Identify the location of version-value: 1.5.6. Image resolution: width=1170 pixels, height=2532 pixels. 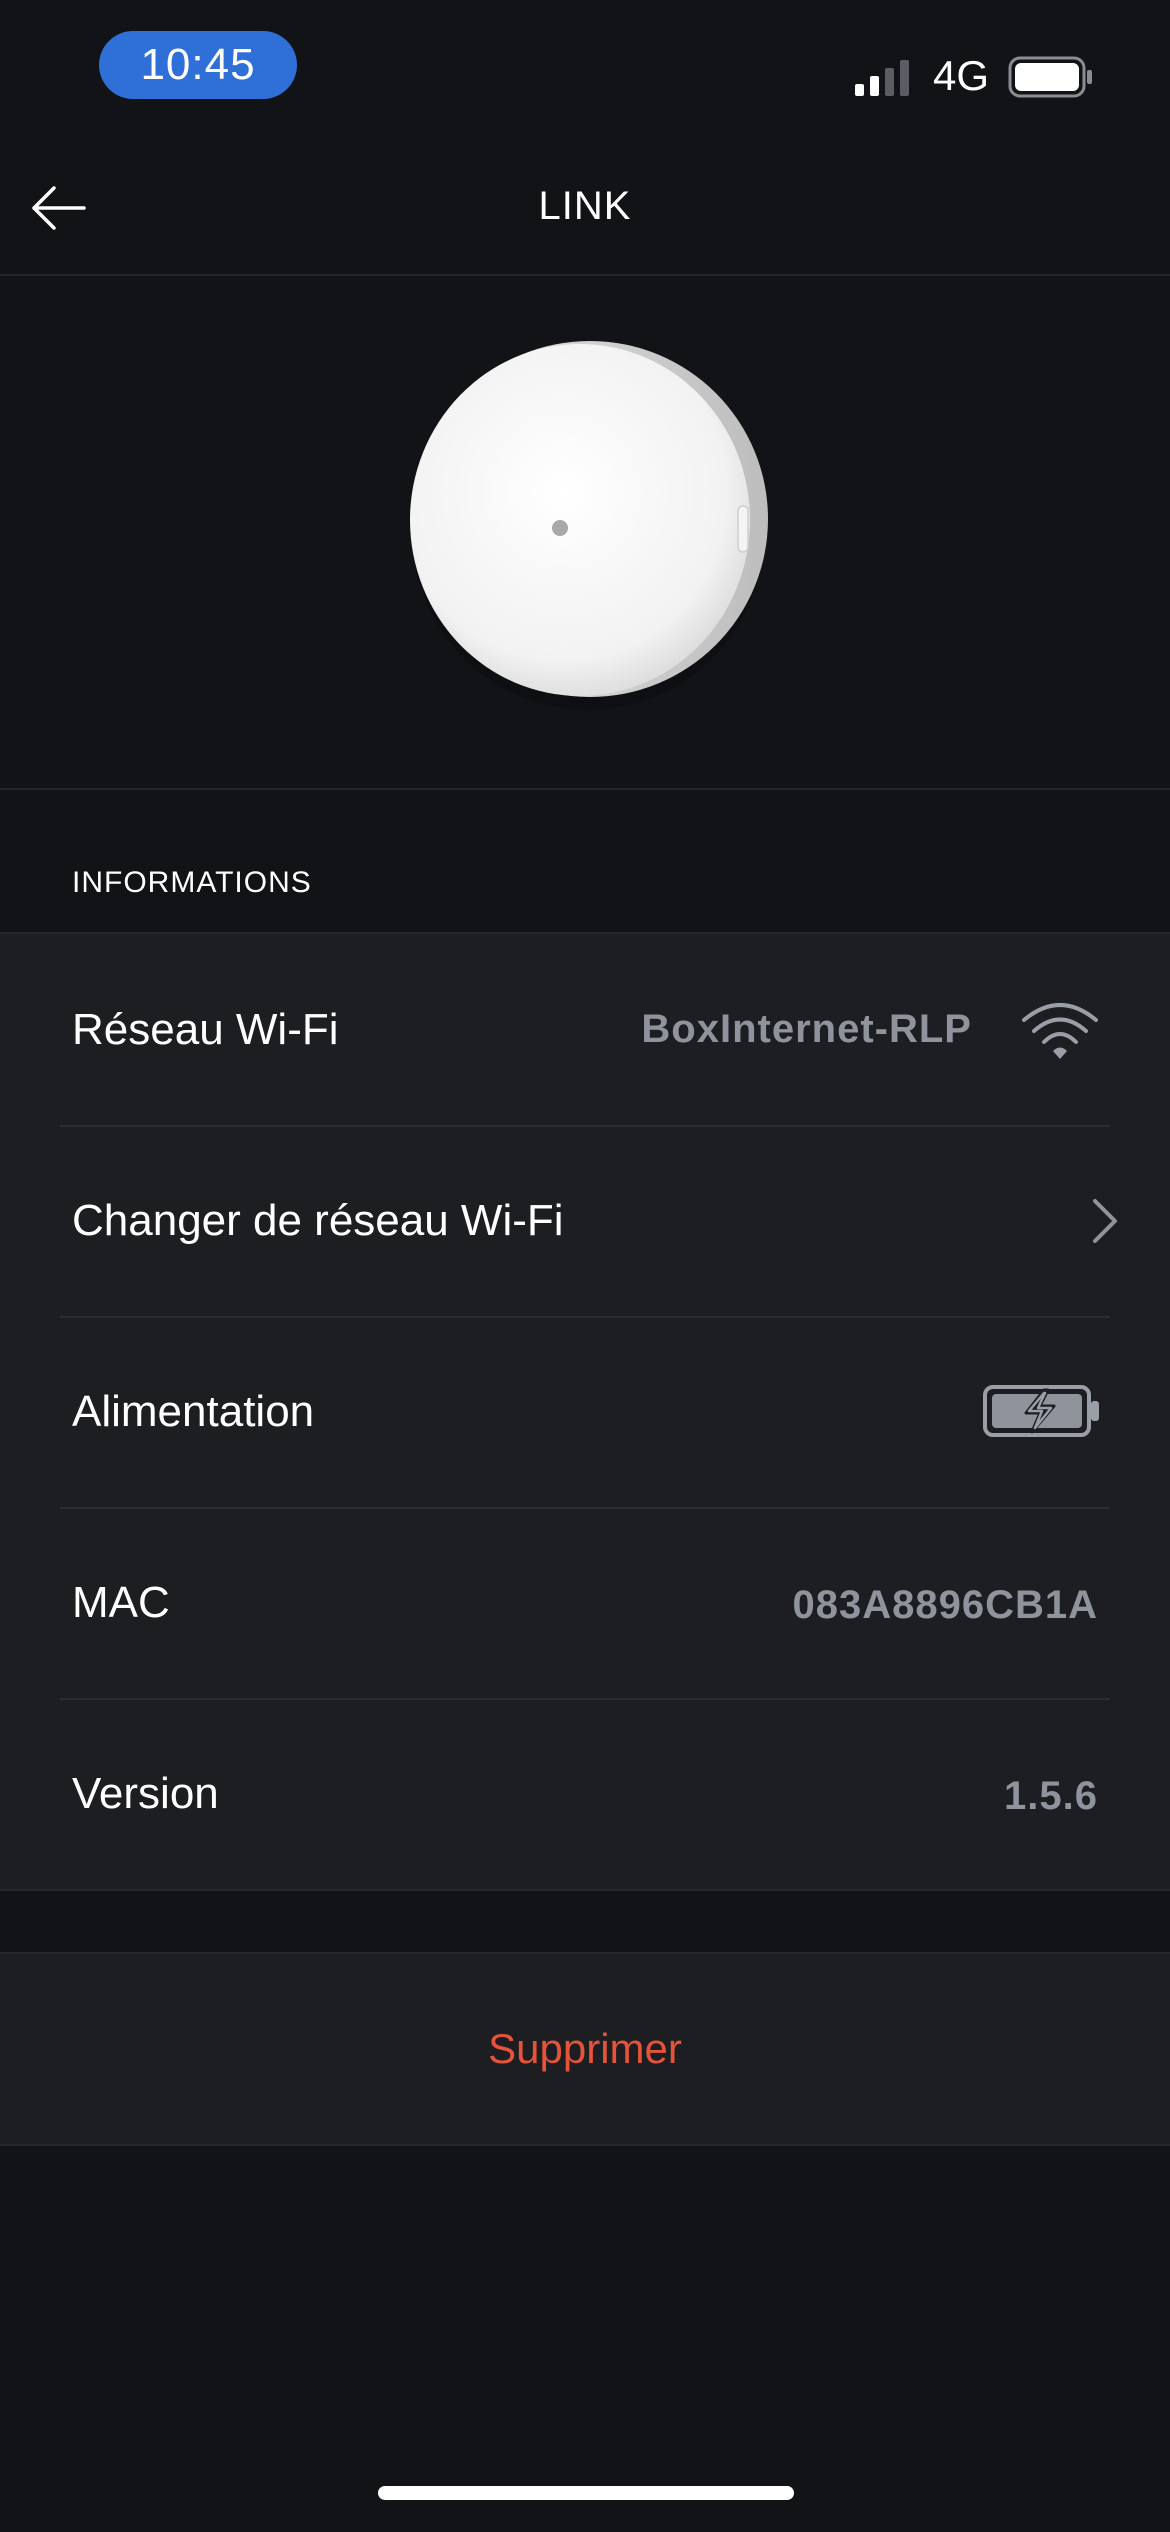
(1051, 1796).